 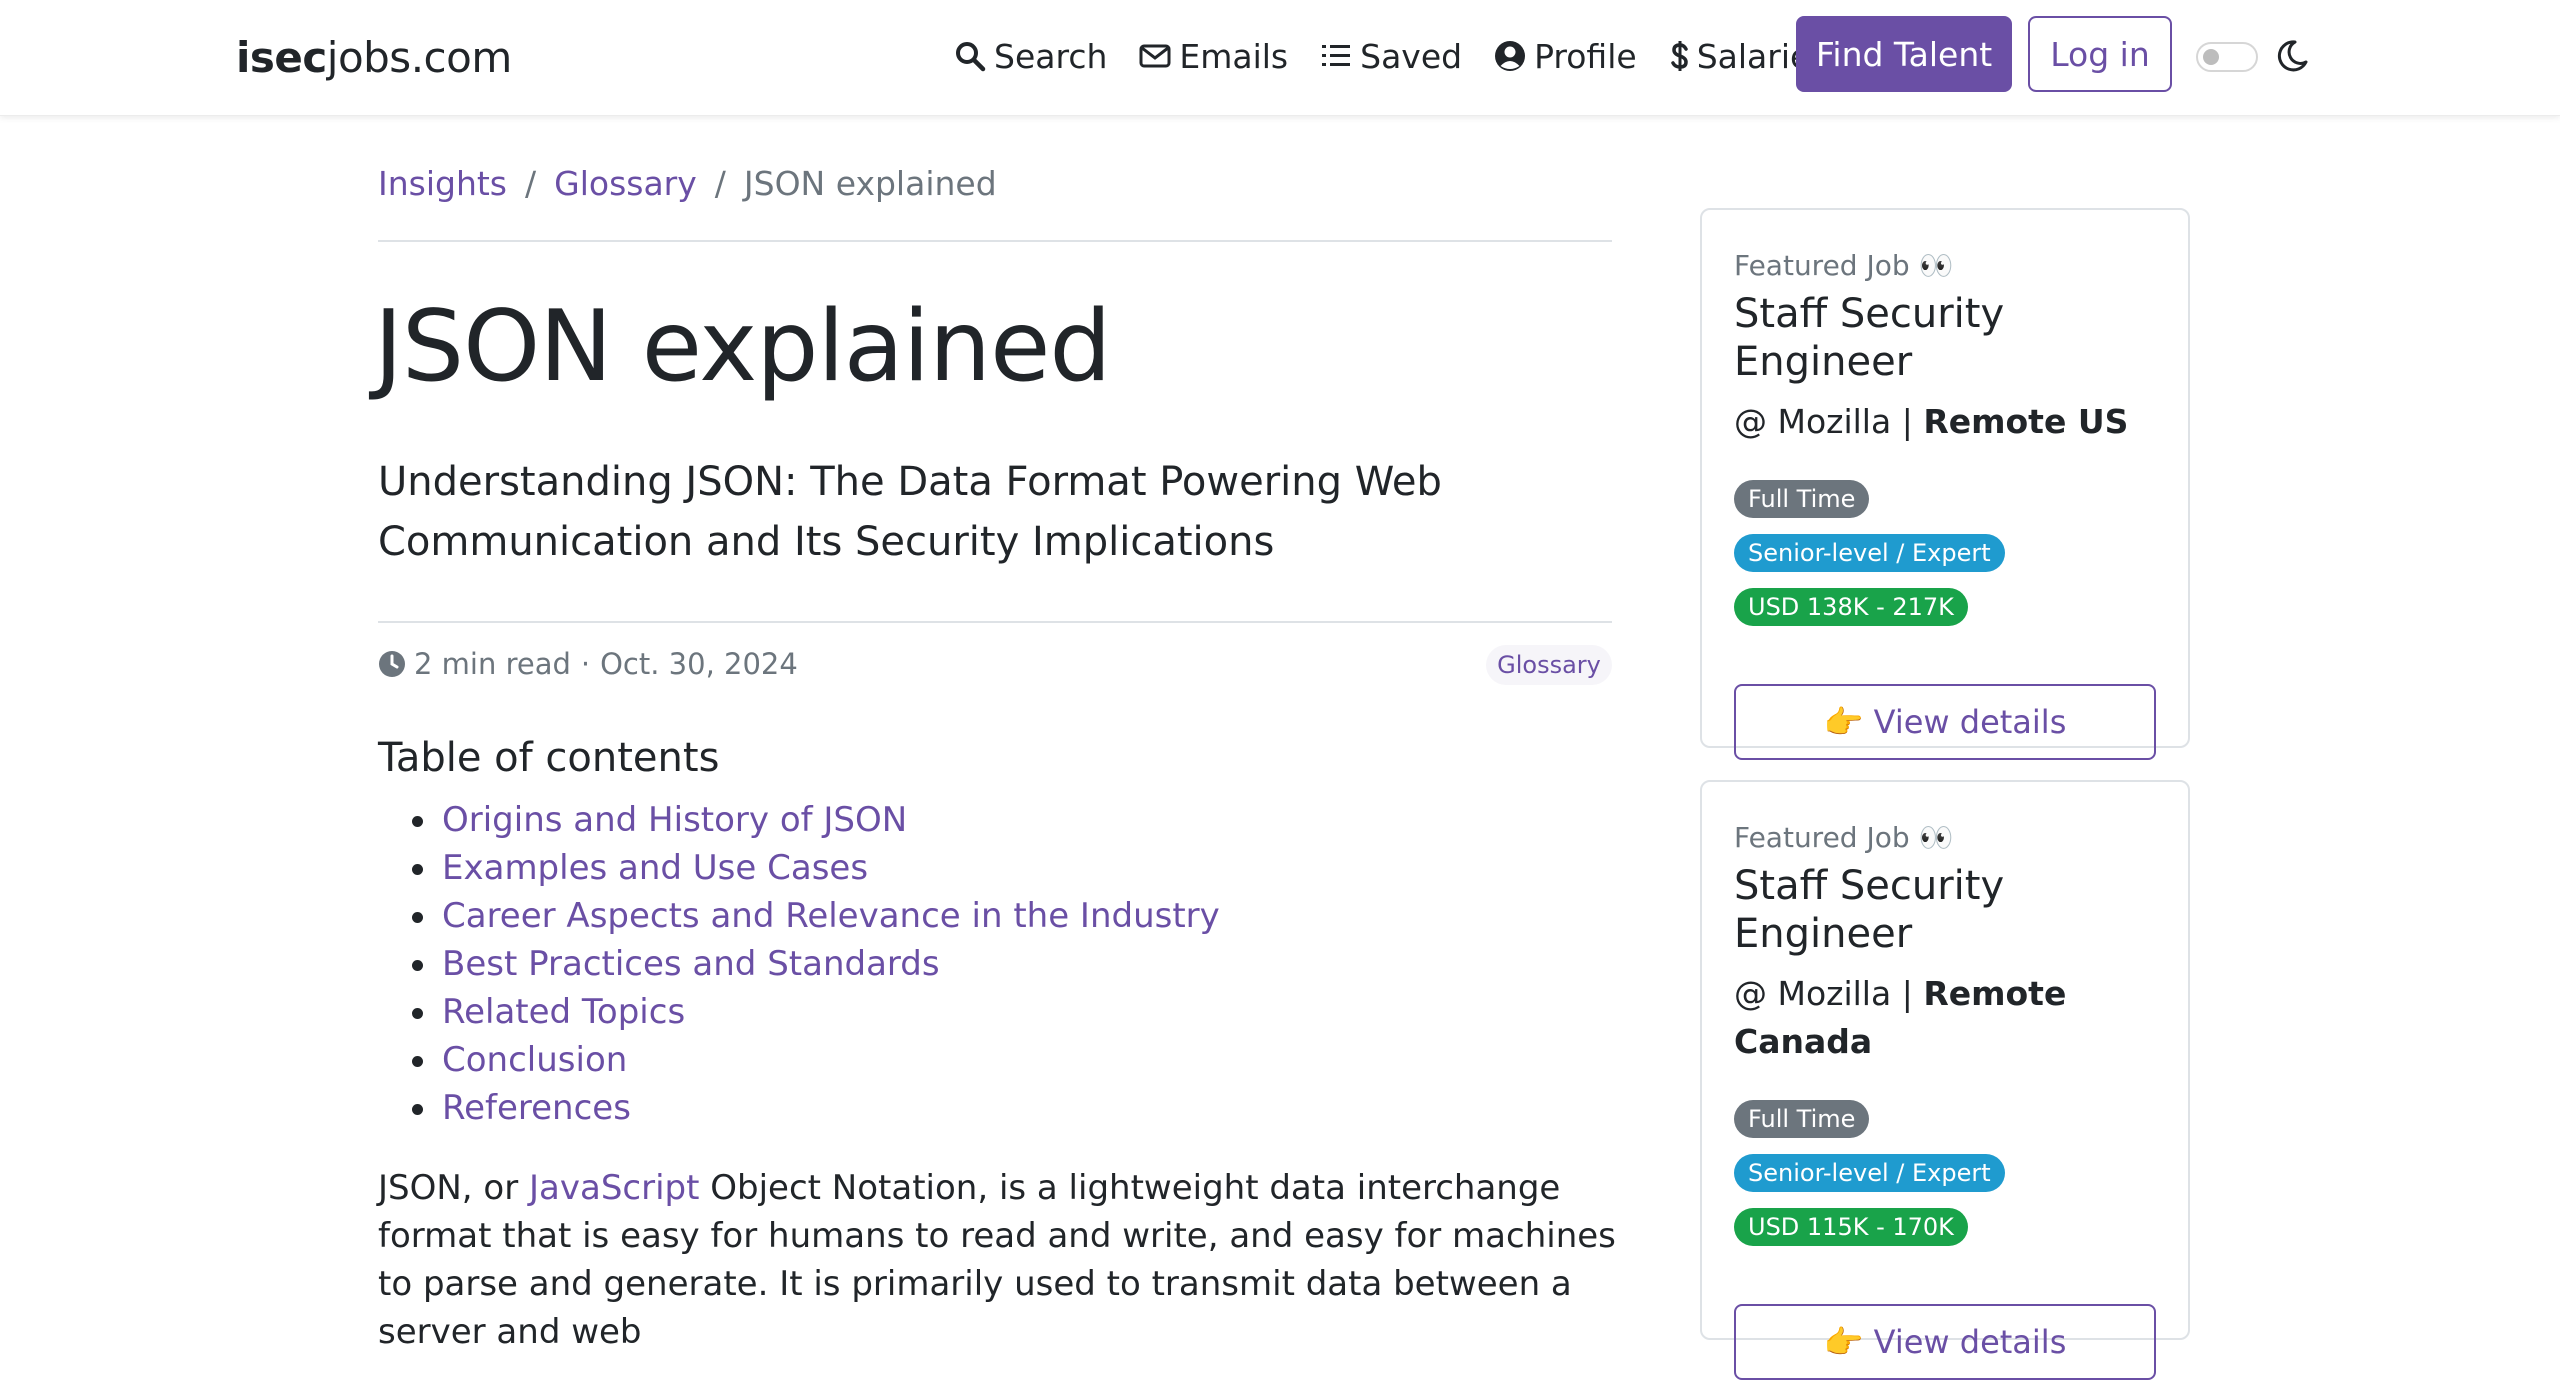 What do you see at coordinates (1851, 1227) in the screenshot?
I see `salary-badge: USD 115K - 170K` at bounding box center [1851, 1227].